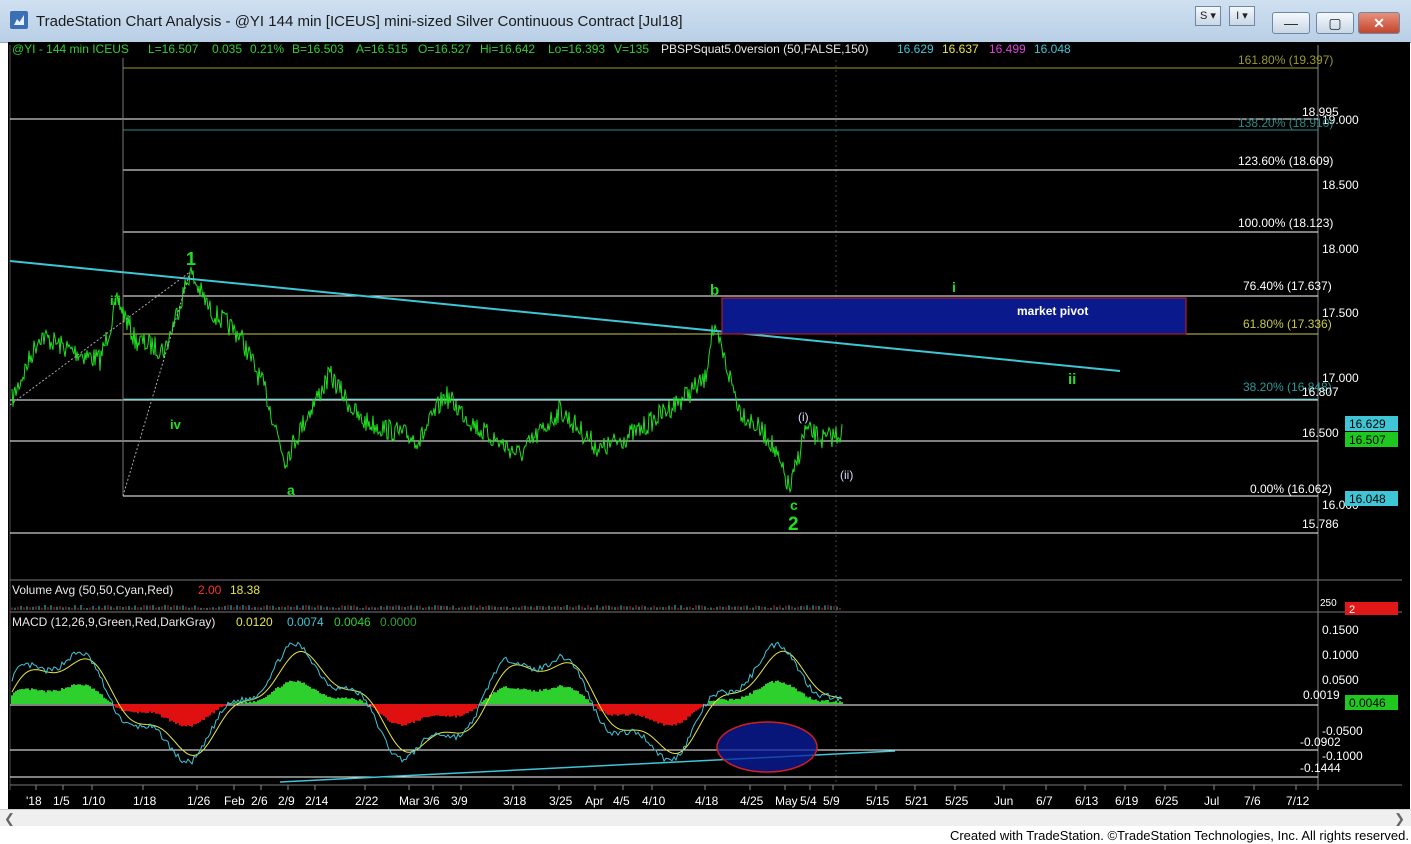  What do you see at coordinates (1167, 801) in the screenshot?
I see `date-tick-label: 6/25` at bounding box center [1167, 801].